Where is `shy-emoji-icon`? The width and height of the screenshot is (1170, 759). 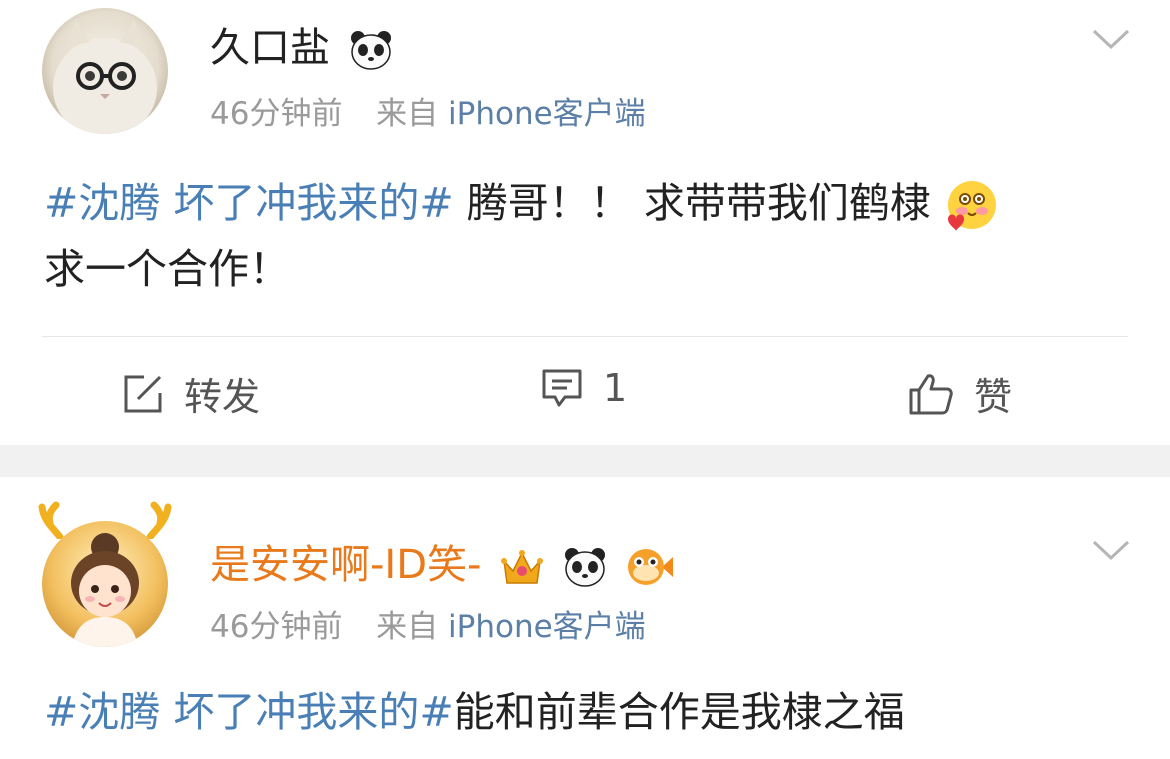 shy-emoji-icon is located at coordinates (971, 206).